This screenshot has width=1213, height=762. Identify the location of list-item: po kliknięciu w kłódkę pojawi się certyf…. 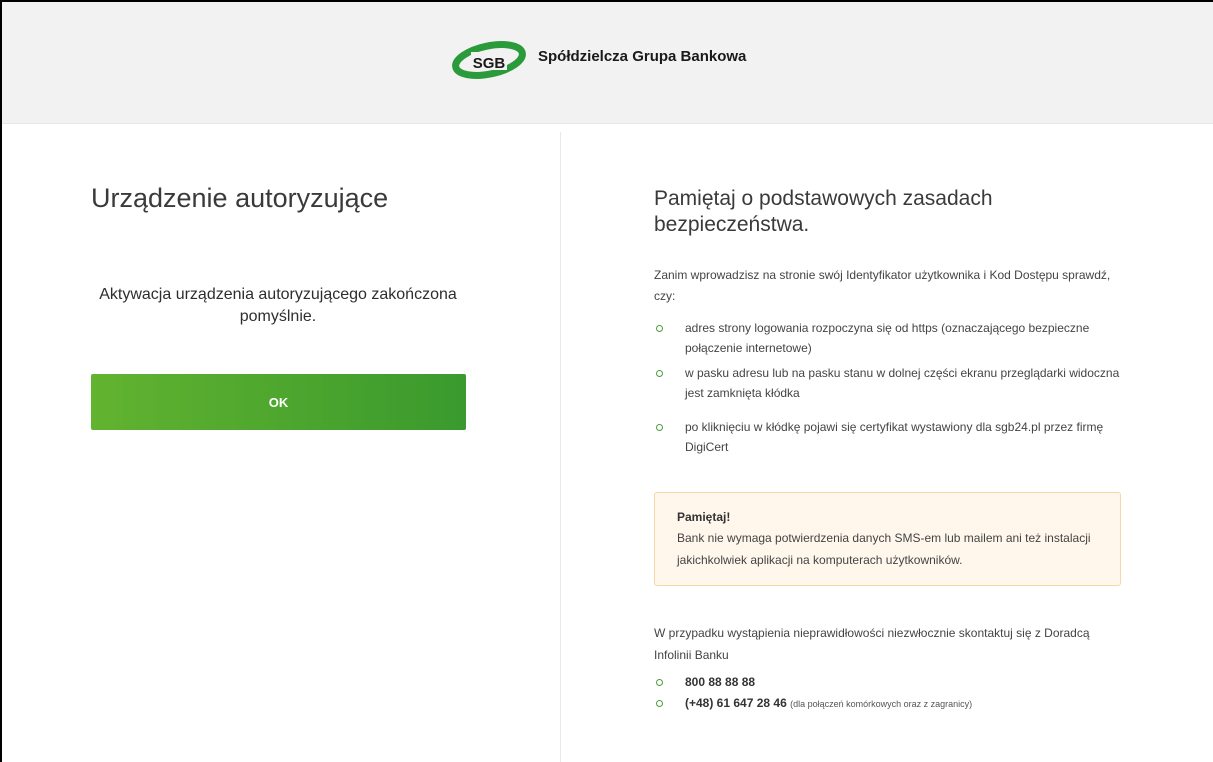
(894, 437).